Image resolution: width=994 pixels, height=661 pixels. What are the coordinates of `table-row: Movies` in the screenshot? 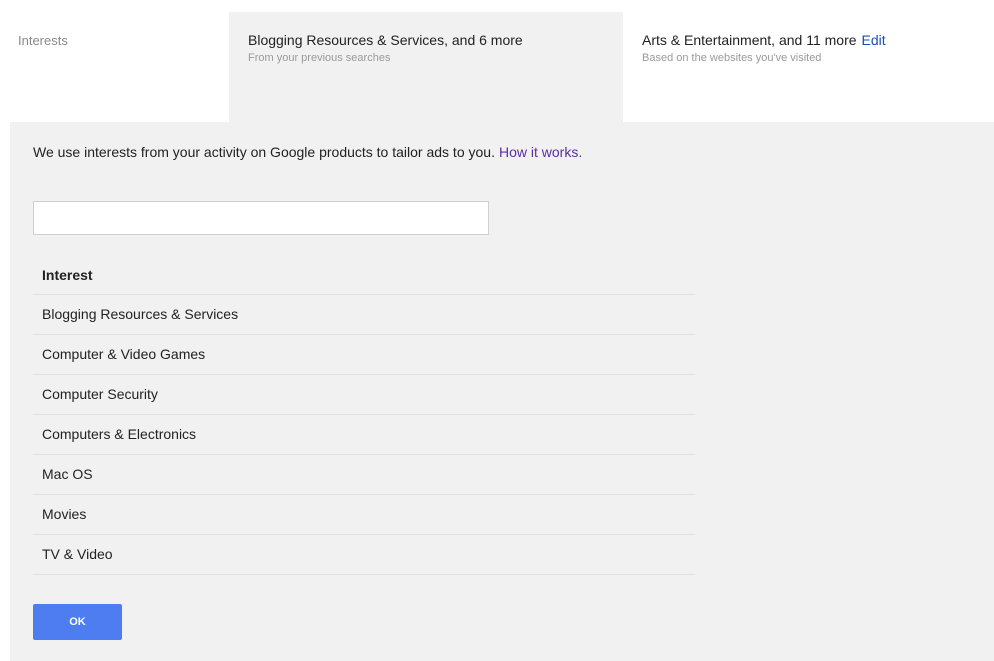 It's located at (364, 515).